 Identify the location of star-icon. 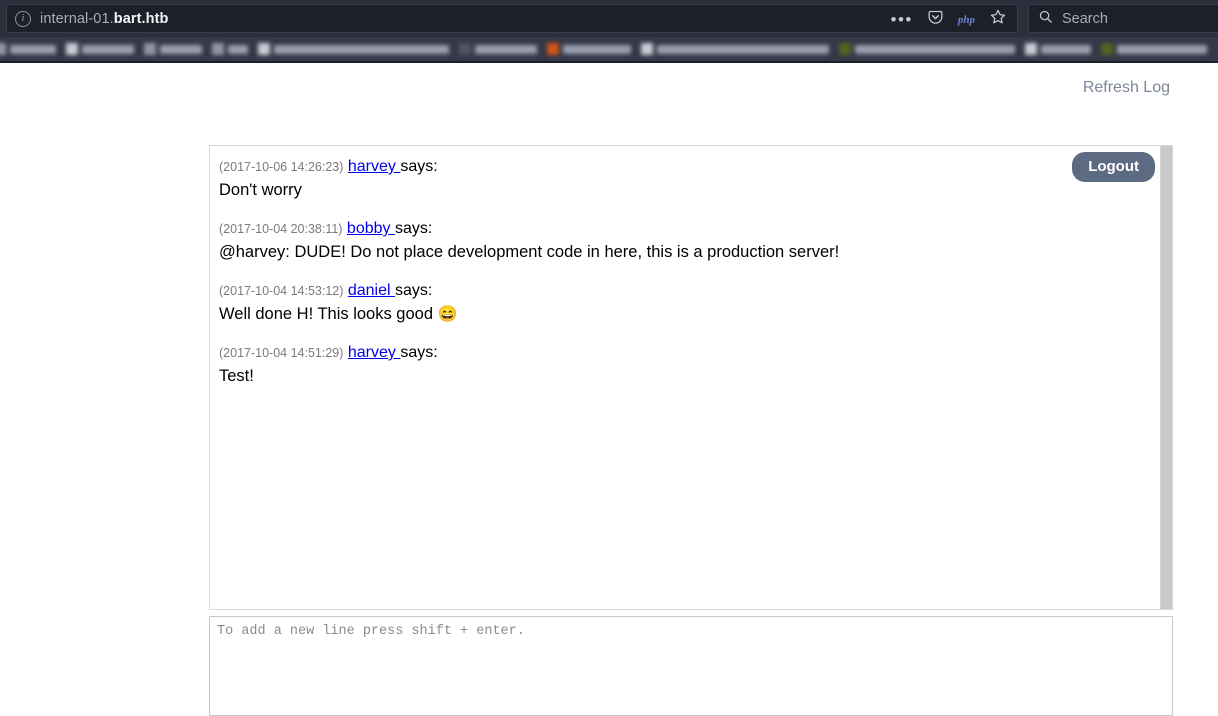
(998, 19).